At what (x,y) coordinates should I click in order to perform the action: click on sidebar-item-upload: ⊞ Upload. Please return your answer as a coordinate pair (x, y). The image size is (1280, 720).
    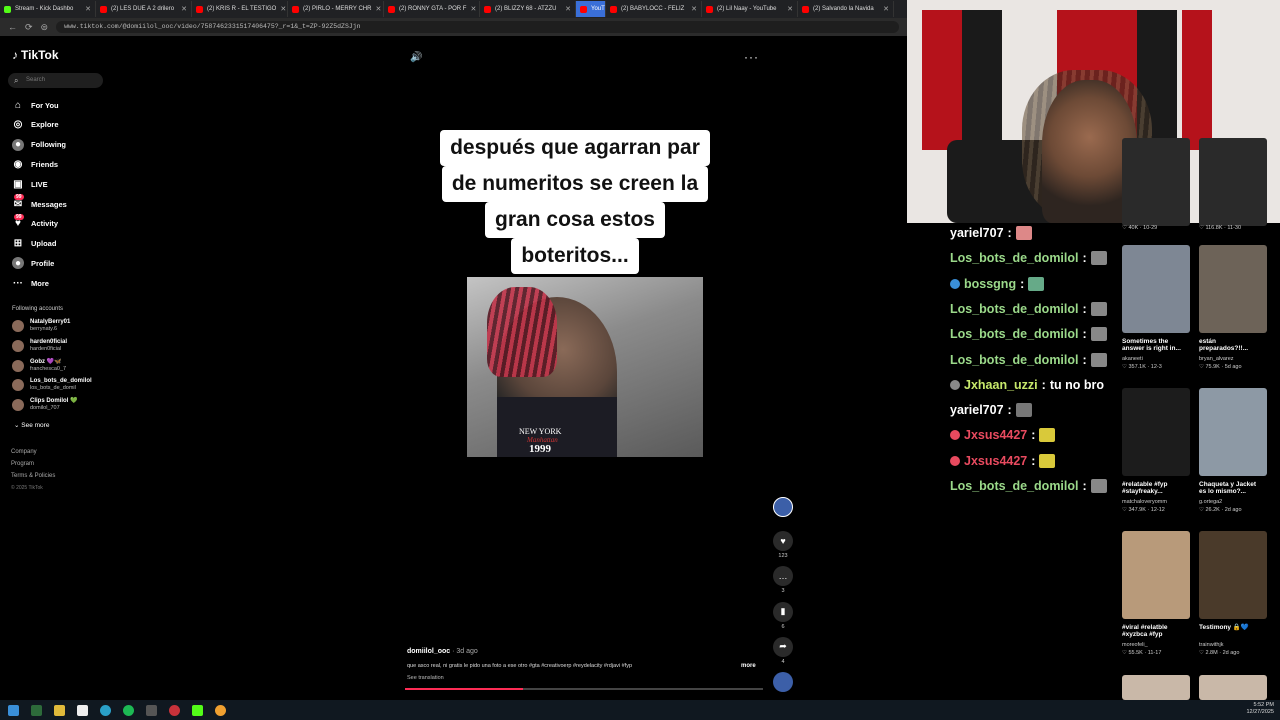
    Looking at the image, I should click on (34, 244).